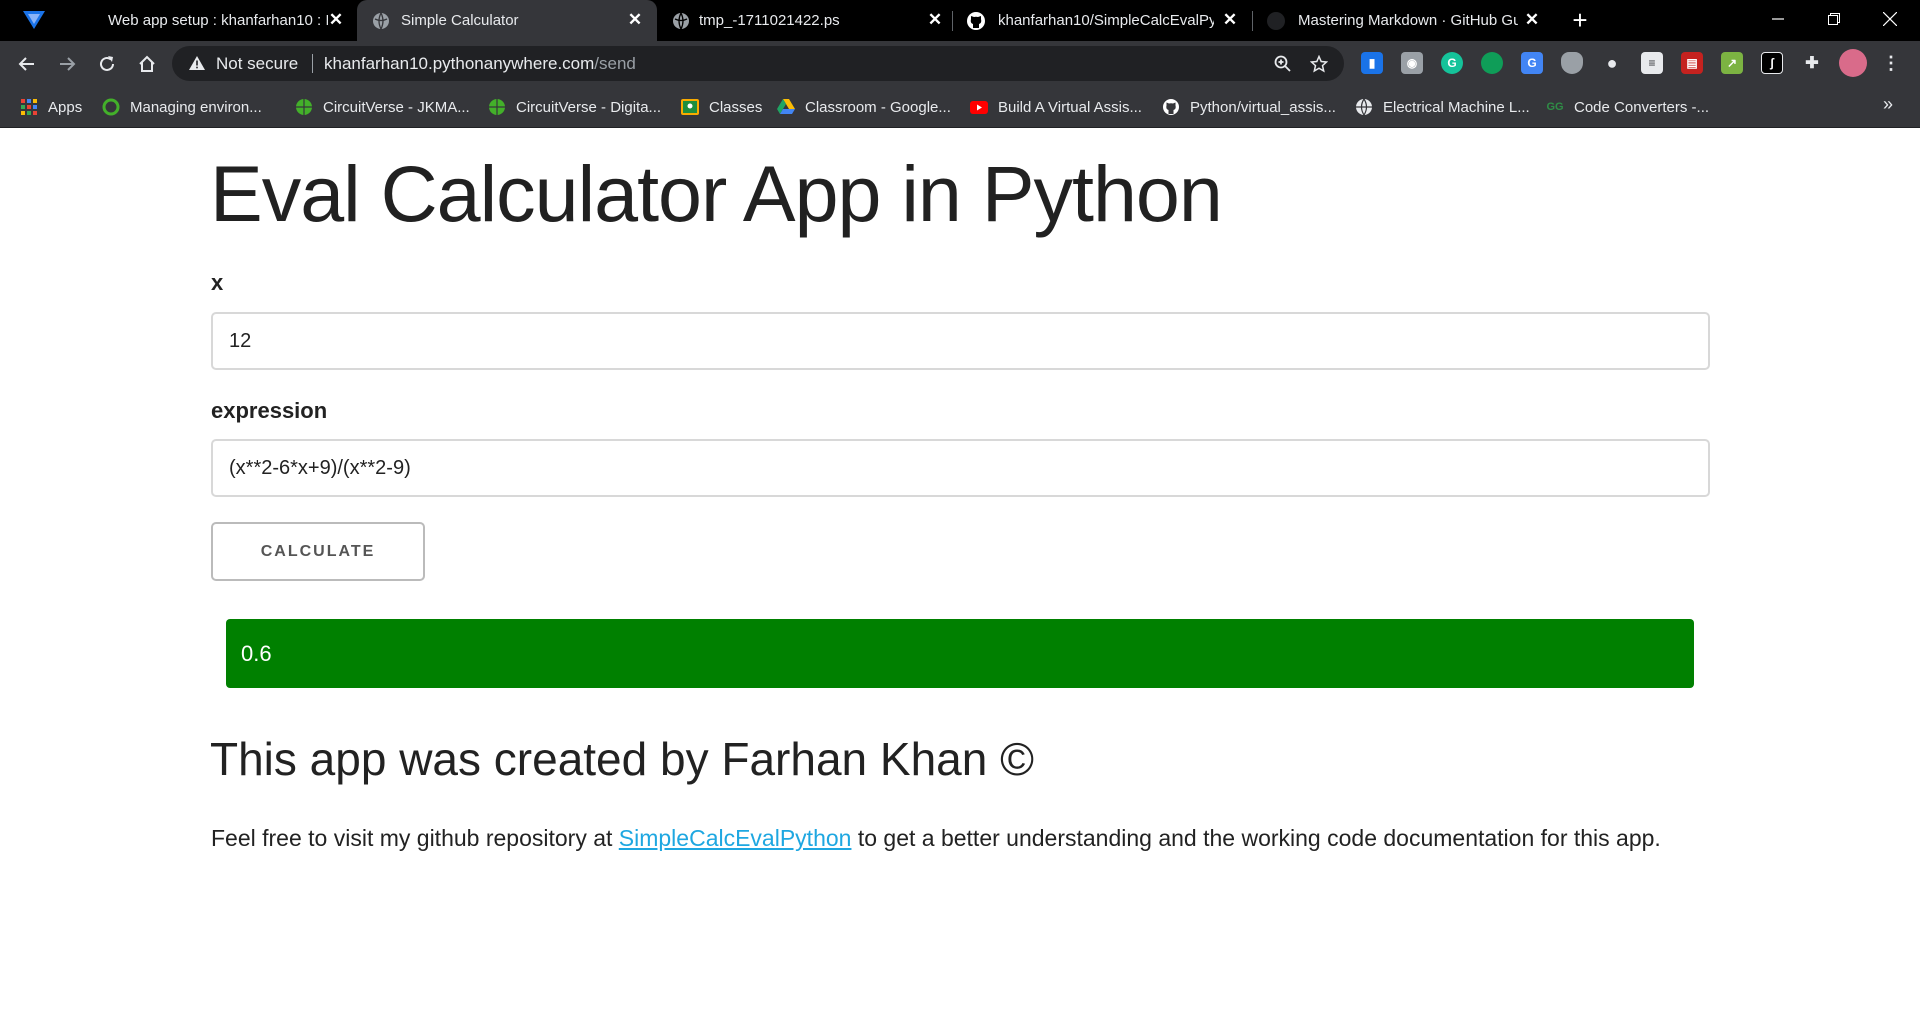 This screenshot has height=1030, width=1920. What do you see at coordinates (312, 63) in the screenshot?
I see `omnibox-divider` at bounding box center [312, 63].